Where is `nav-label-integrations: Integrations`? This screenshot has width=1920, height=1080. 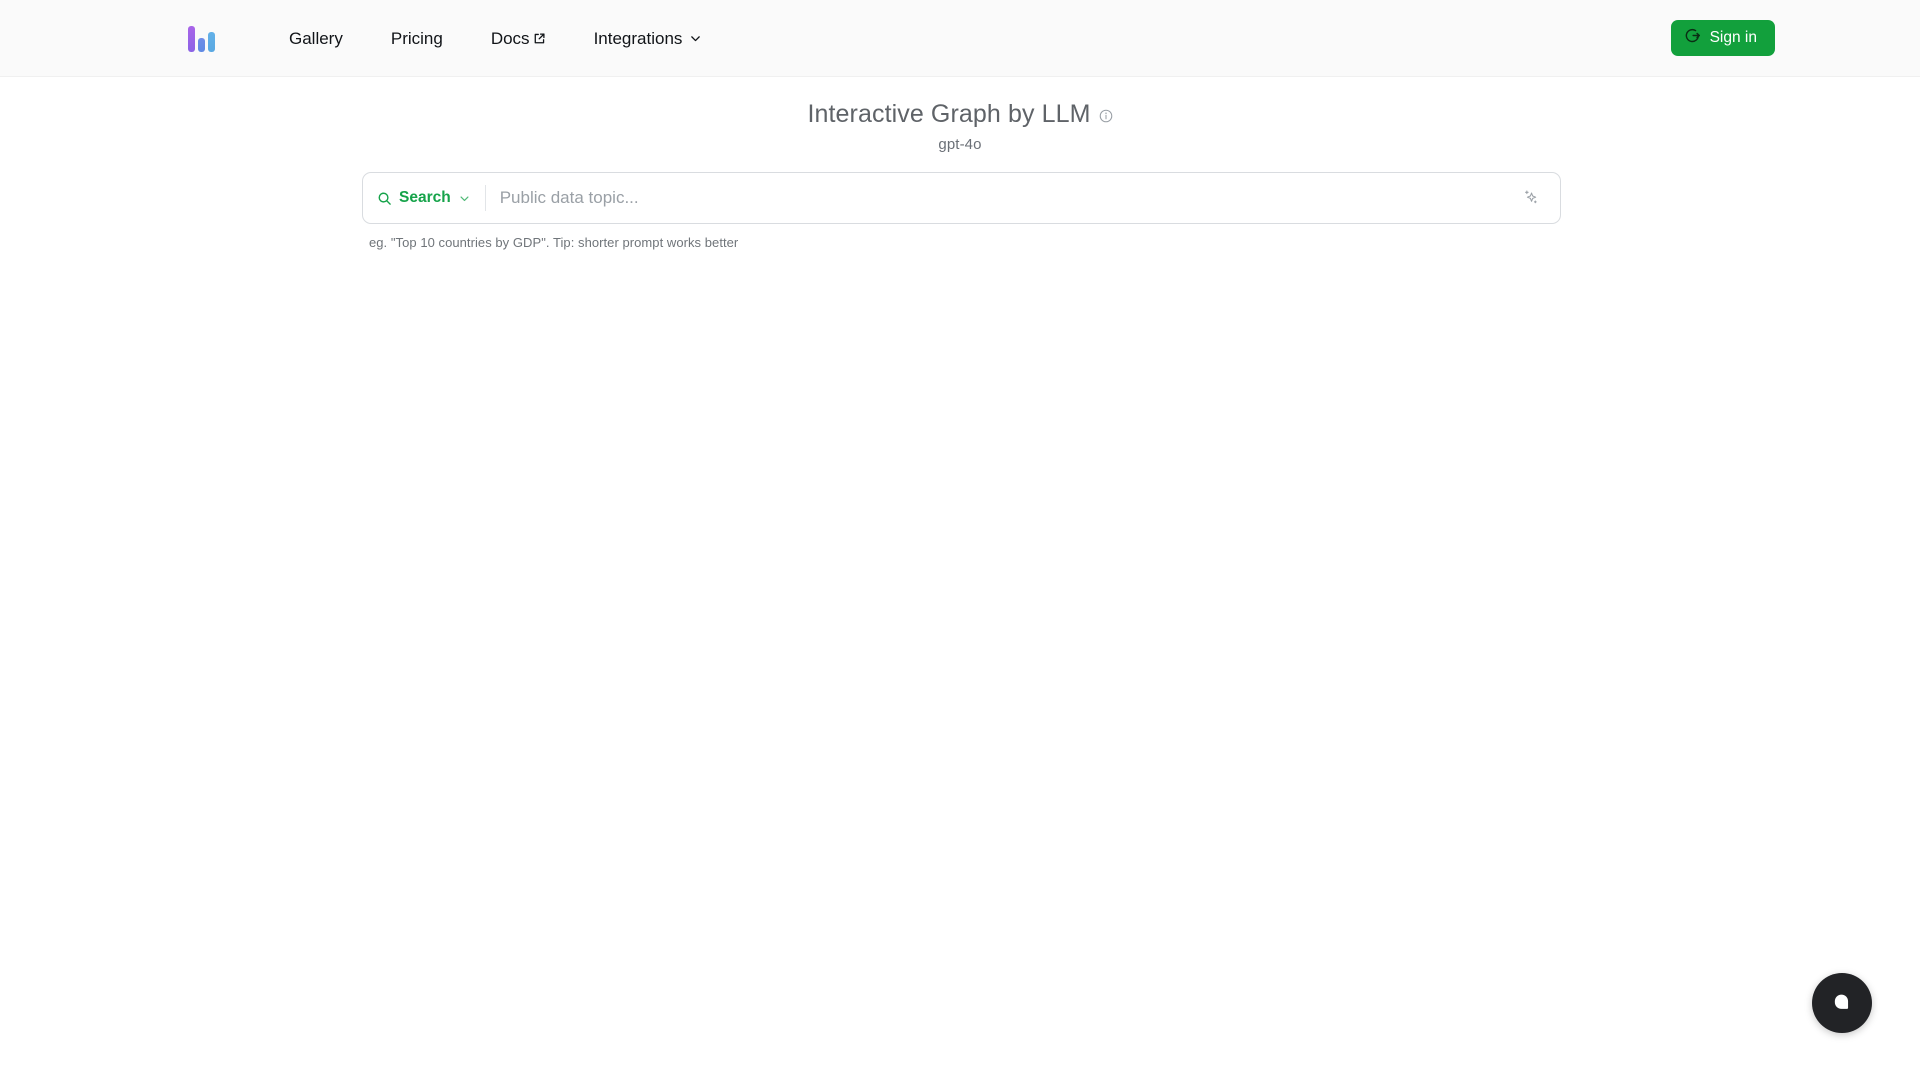 nav-label-integrations: Integrations is located at coordinates (638, 38).